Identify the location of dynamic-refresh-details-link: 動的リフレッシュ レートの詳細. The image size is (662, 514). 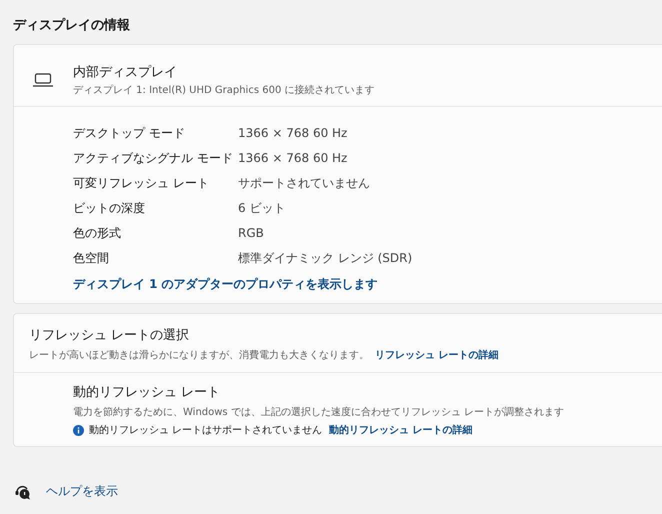
(401, 430).